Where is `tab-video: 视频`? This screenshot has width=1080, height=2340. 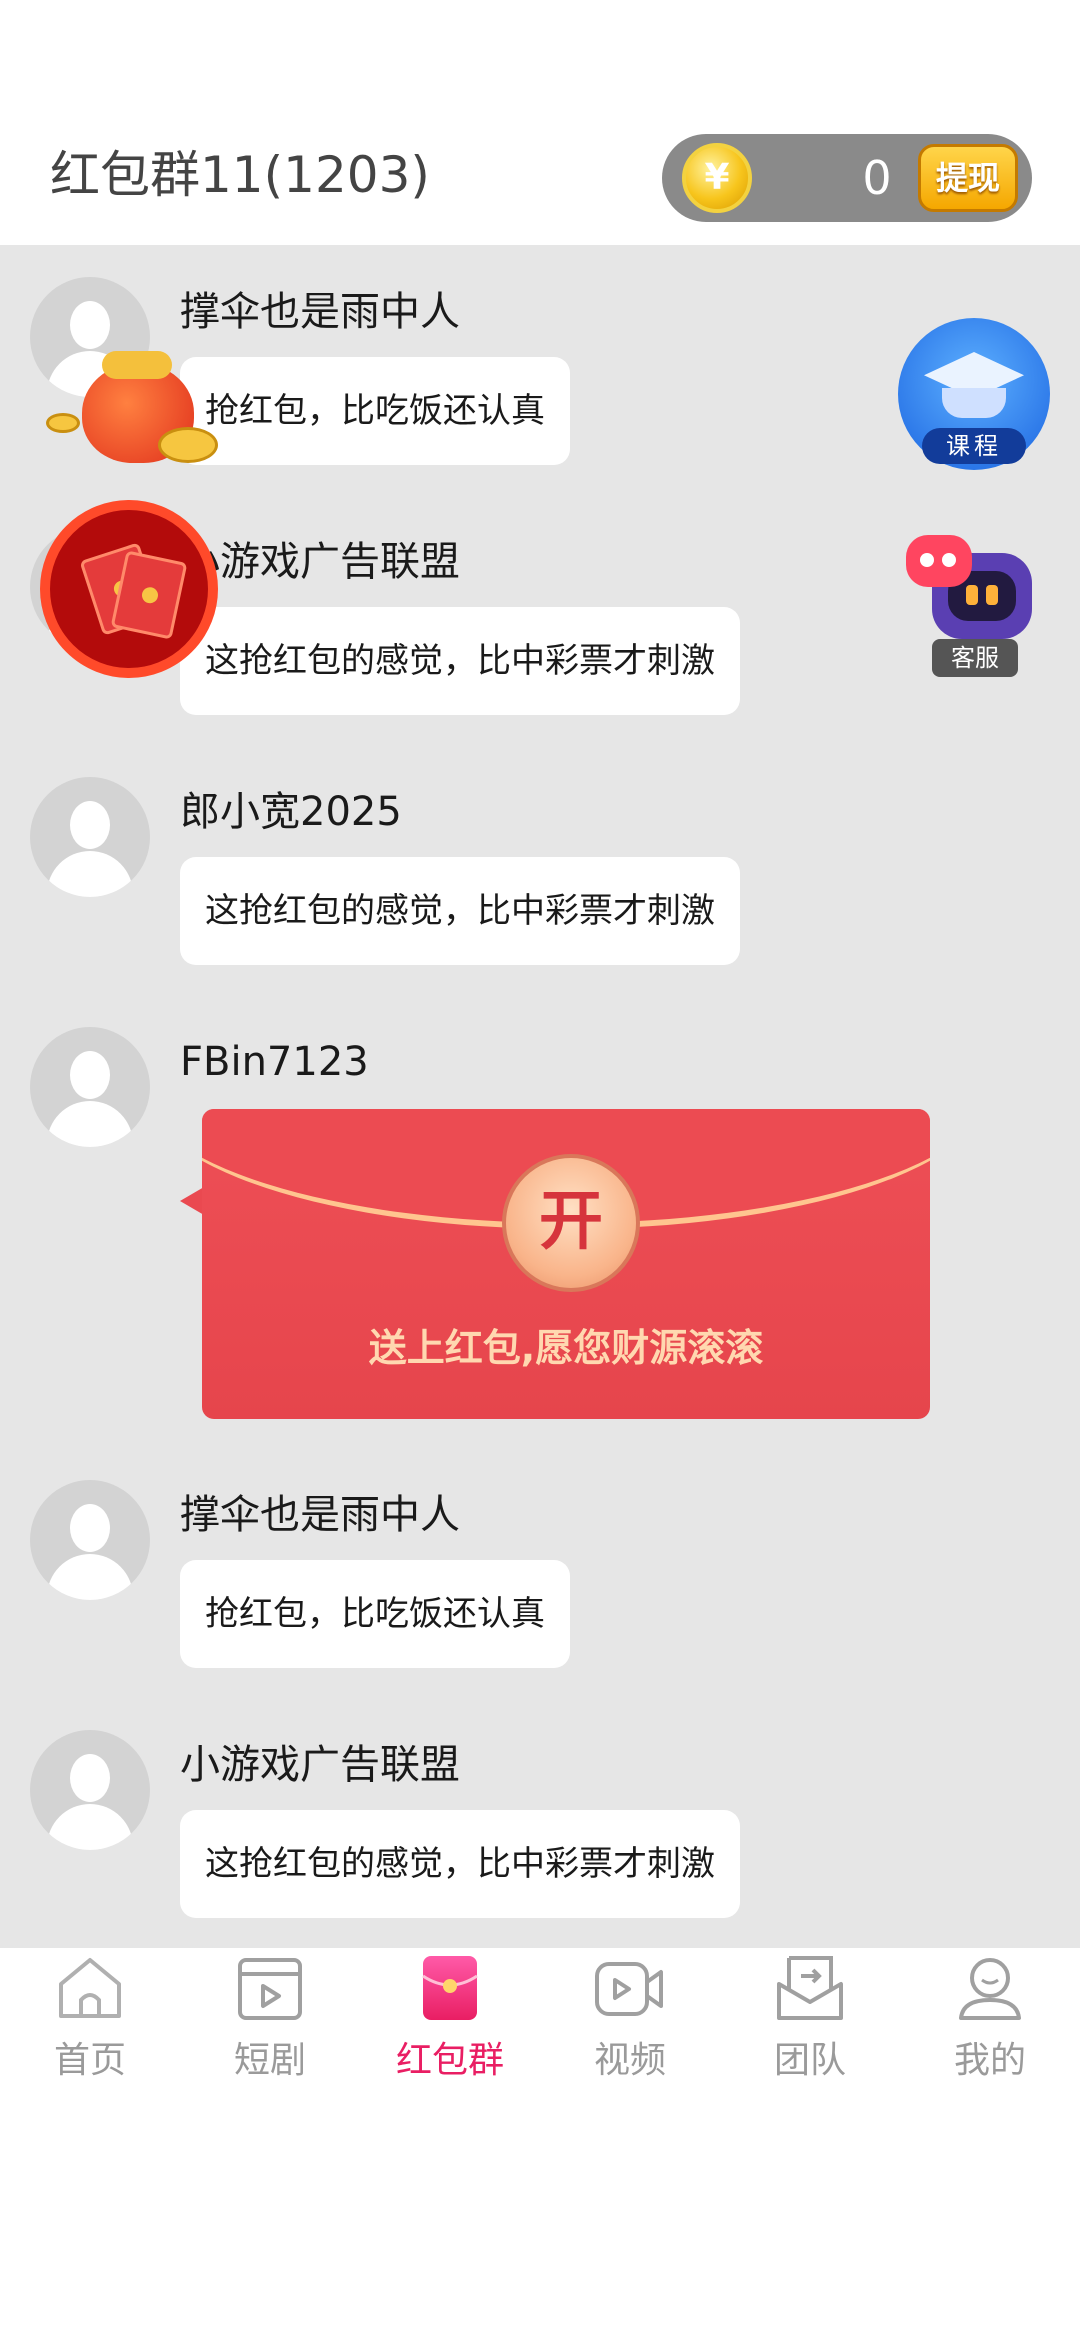
tab-video: 视频 is located at coordinates (630, 2018).